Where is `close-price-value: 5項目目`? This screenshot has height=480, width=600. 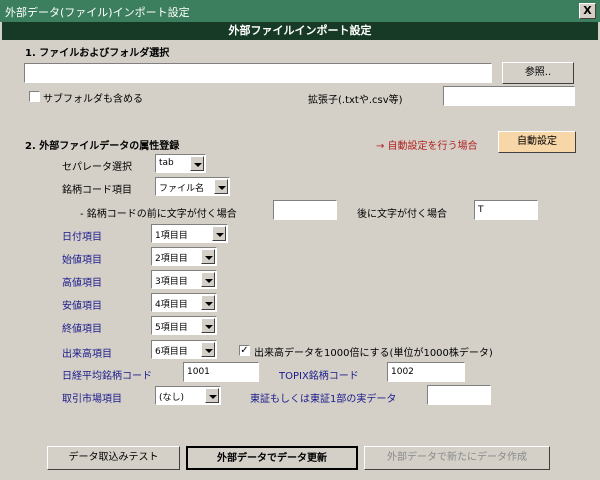 close-price-value: 5項目目 is located at coordinates (171, 328).